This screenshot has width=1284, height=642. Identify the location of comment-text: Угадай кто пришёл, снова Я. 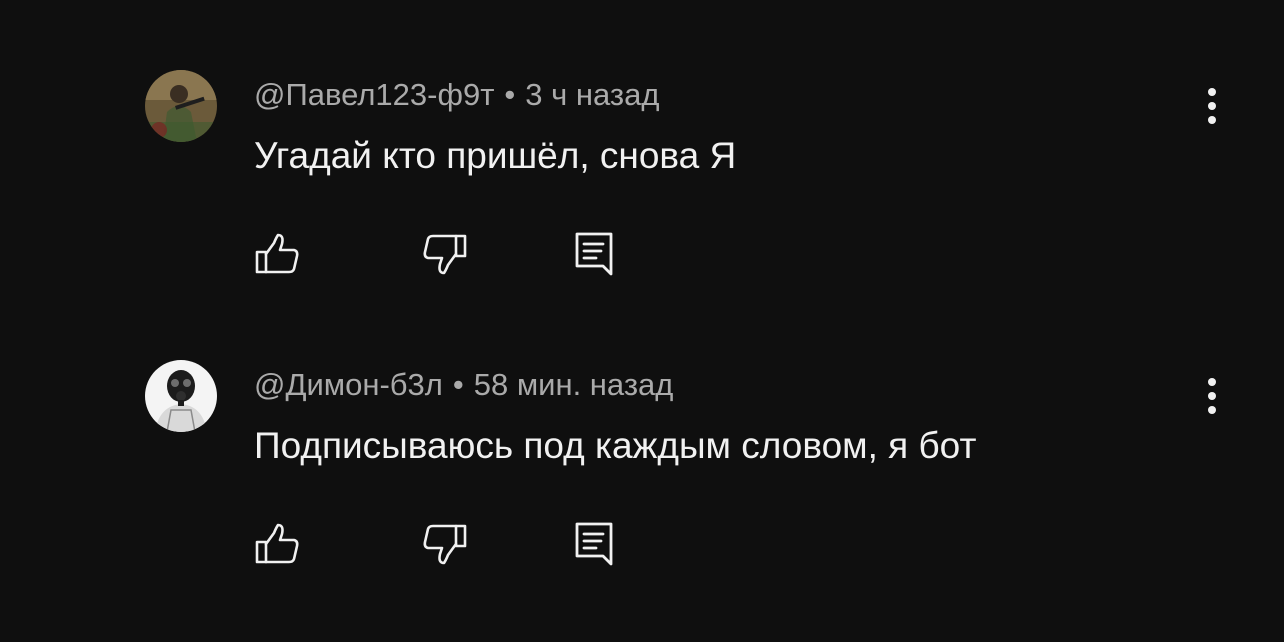
(495, 155).